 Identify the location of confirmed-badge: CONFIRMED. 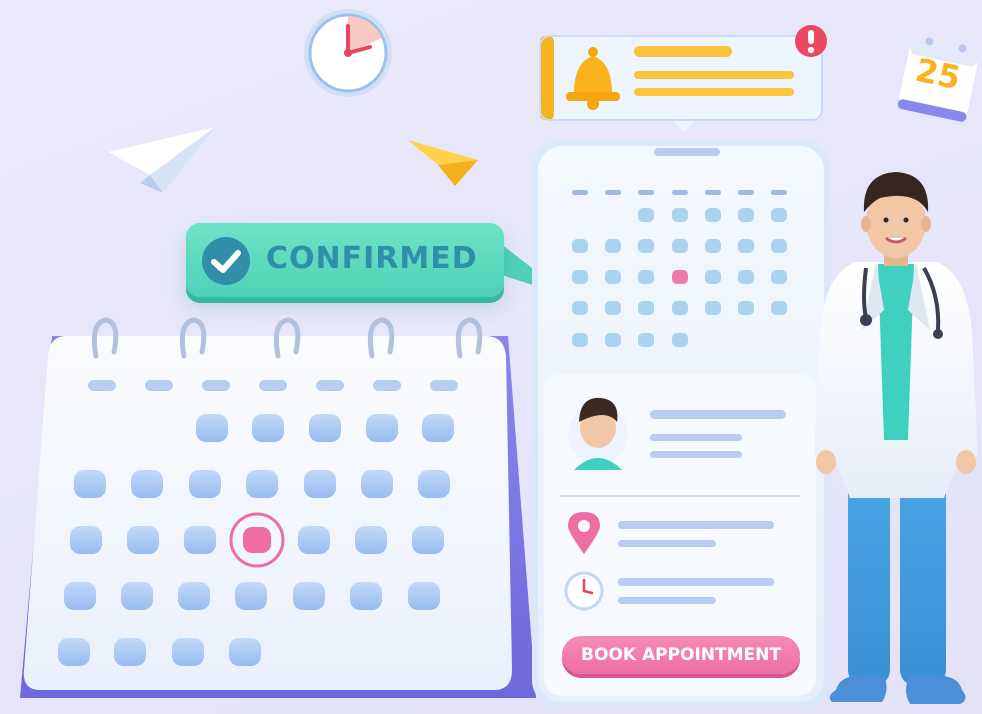
(345, 260).